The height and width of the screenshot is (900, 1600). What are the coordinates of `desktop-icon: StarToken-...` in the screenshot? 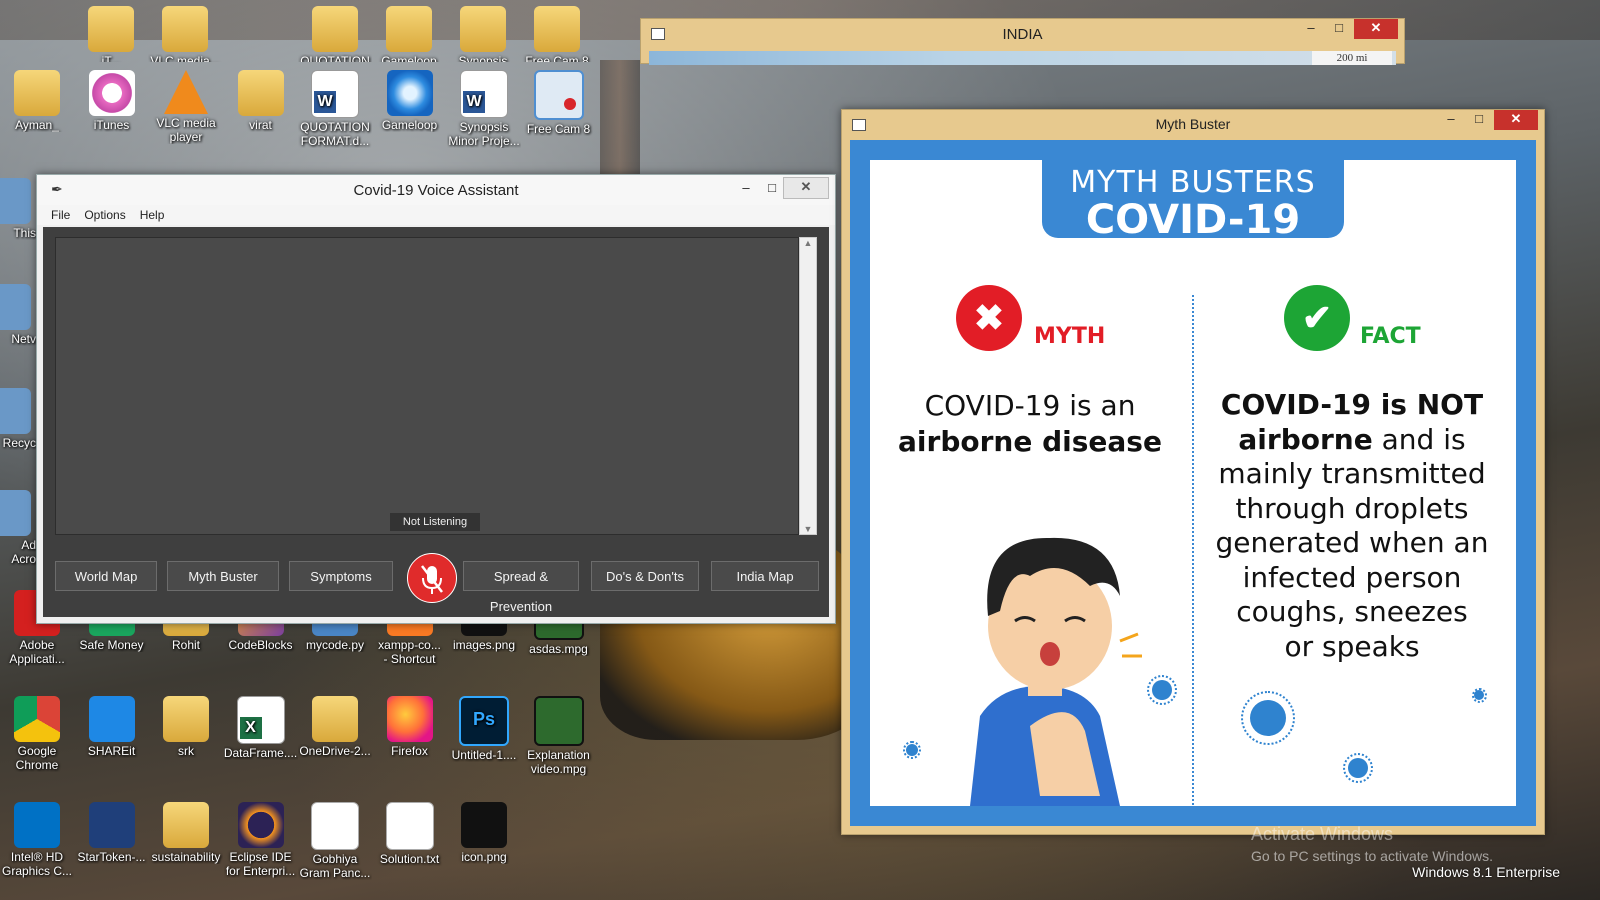 It's located at (112, 833).